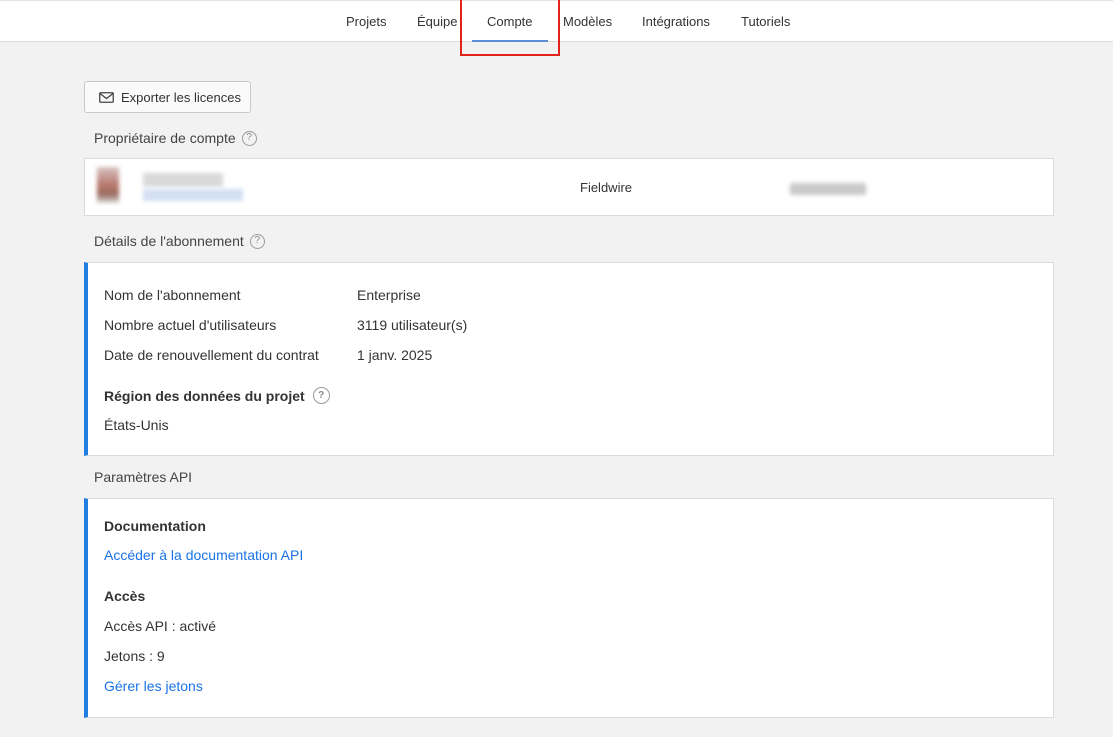 The image size is (1113, 737). I want to click on user-count-label: Nombre actuel d'utilisateurs, so click(190, 325).